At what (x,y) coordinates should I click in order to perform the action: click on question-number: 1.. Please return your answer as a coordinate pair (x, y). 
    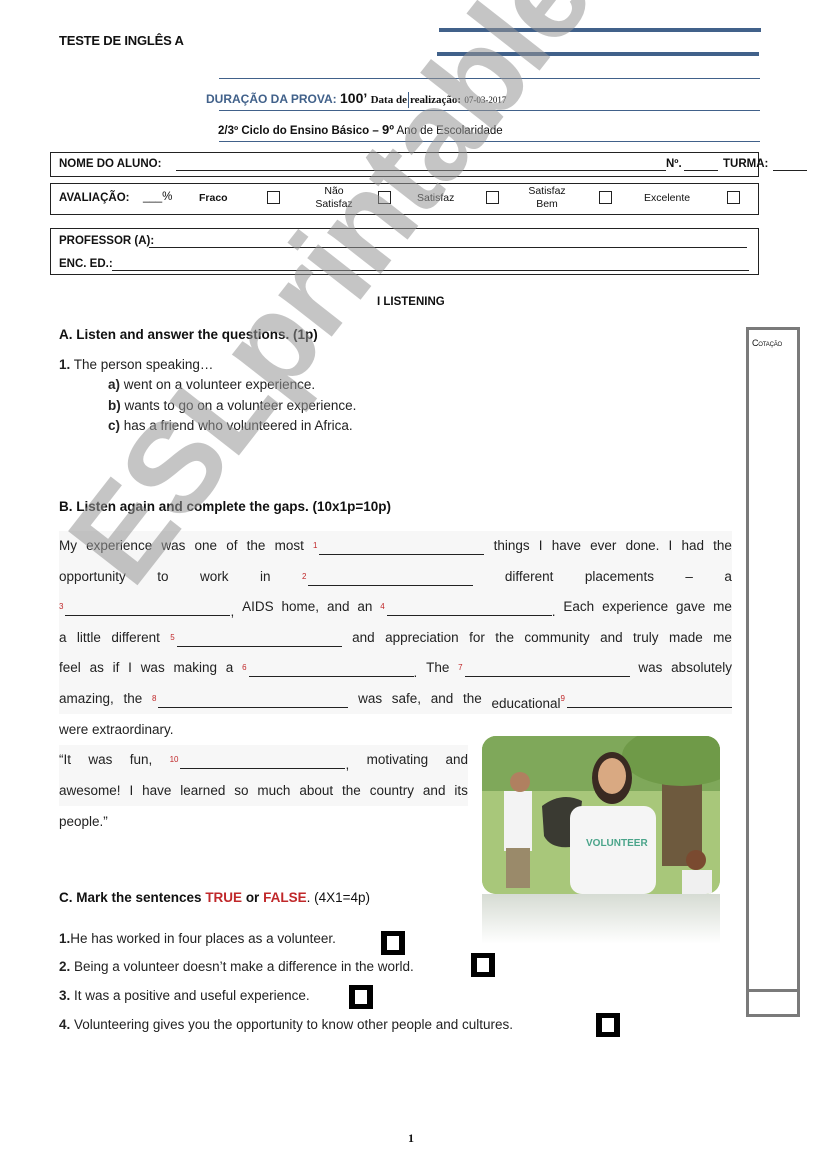
    Looking at the image, I should click on (65, 364).